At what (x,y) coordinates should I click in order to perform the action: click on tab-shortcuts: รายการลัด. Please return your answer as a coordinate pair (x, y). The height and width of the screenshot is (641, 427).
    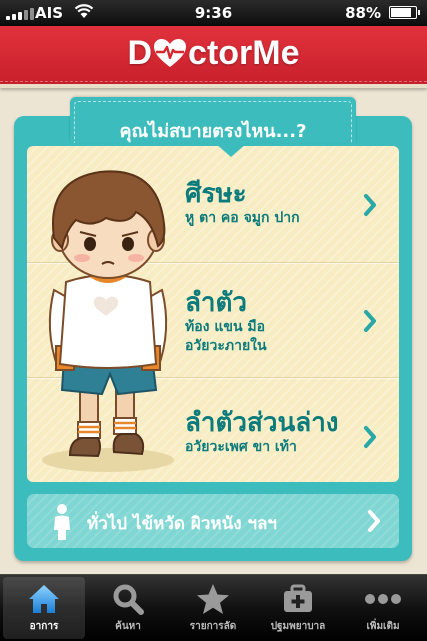
    Looking at the image, I should click on (213, 608).